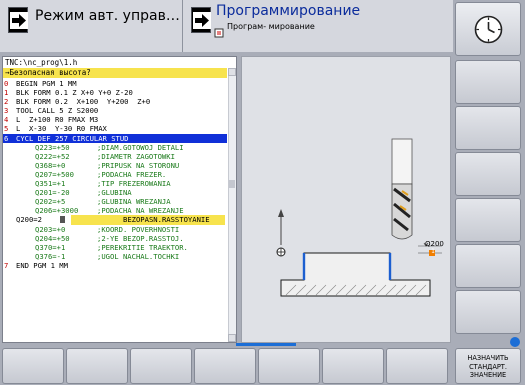 The width and height of the screenshot is (525, 385). What do you see at coordinates (142, 247) in the screenshot?
I see `line-comment: ;PEREKRITIE TRAEKTOR.` at bounding box center [142, 247].